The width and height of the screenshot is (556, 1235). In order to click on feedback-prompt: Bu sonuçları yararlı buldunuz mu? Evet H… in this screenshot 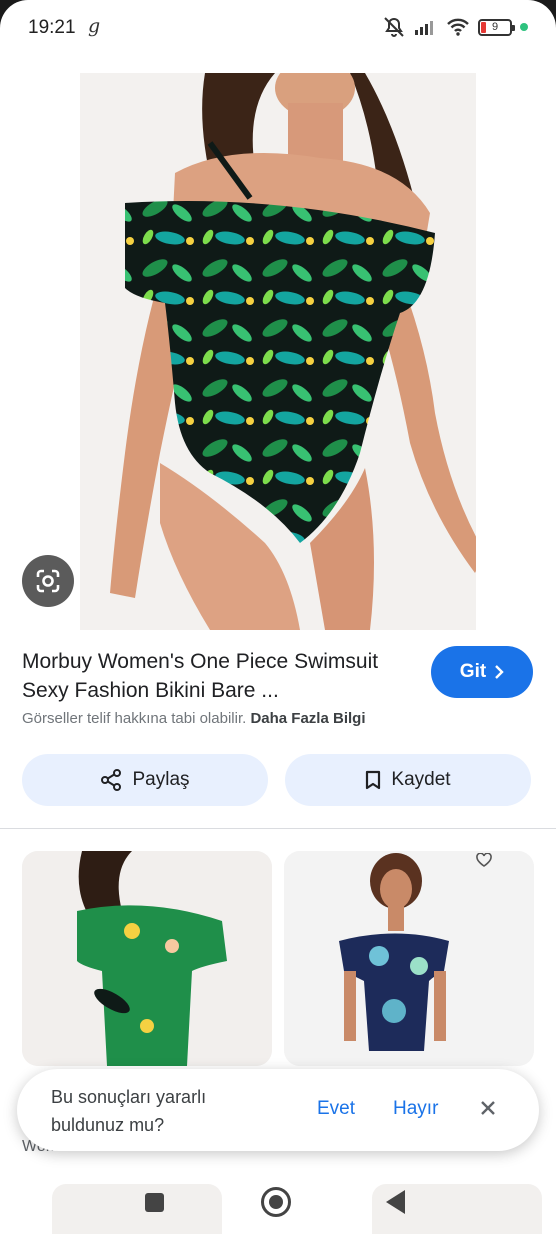, I will do `click(278, 1110)`.